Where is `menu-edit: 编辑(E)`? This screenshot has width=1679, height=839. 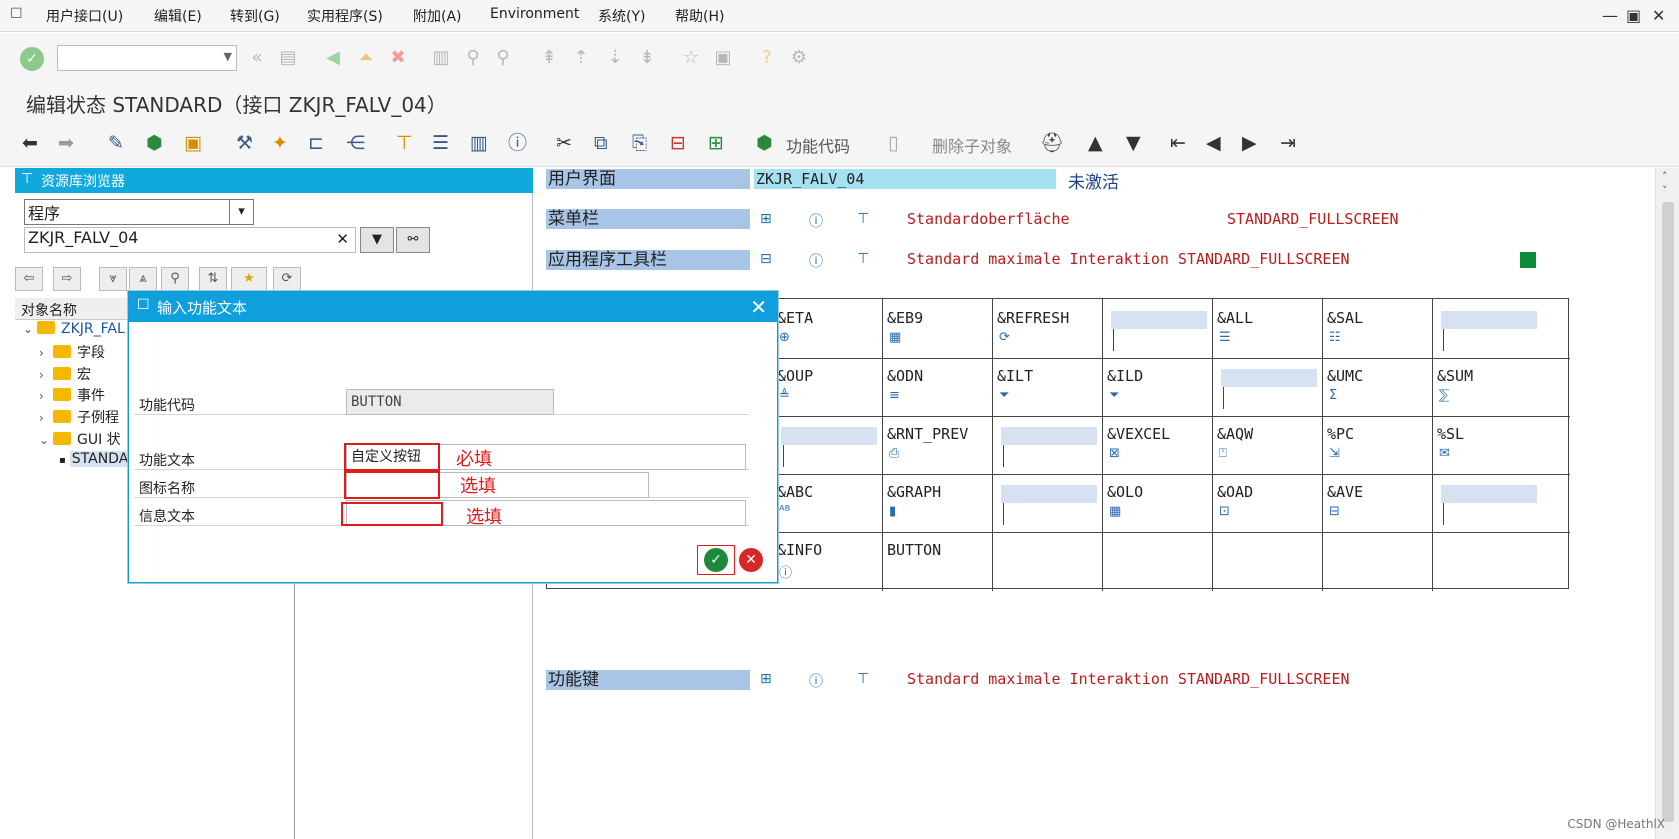
menu-edit: 编辑(E) is located at coordinates (178, 16).